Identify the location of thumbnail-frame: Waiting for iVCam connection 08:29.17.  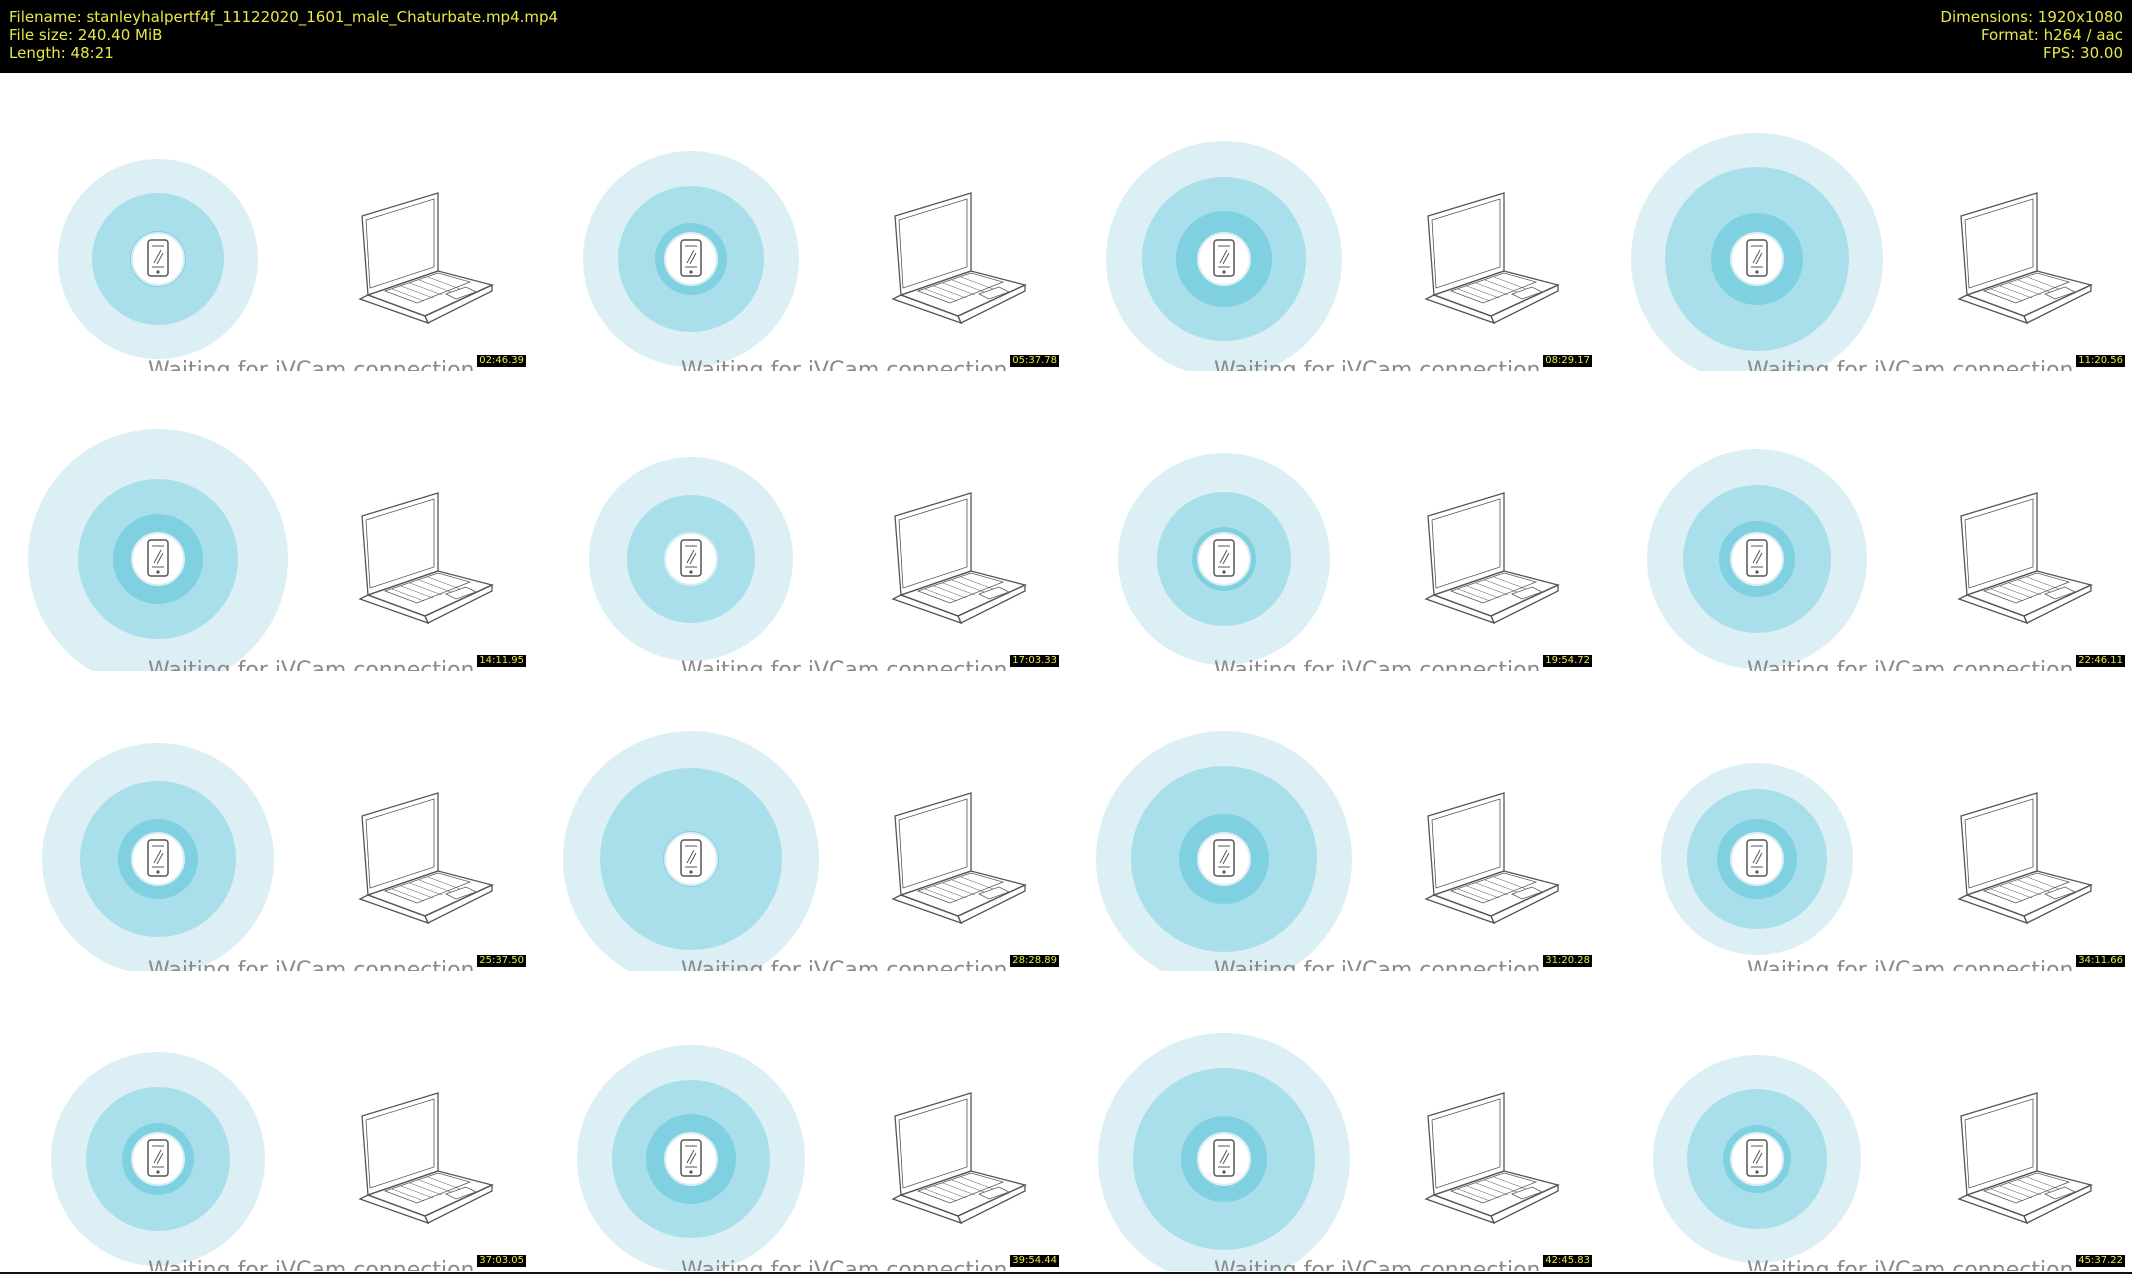
(1332, 222).